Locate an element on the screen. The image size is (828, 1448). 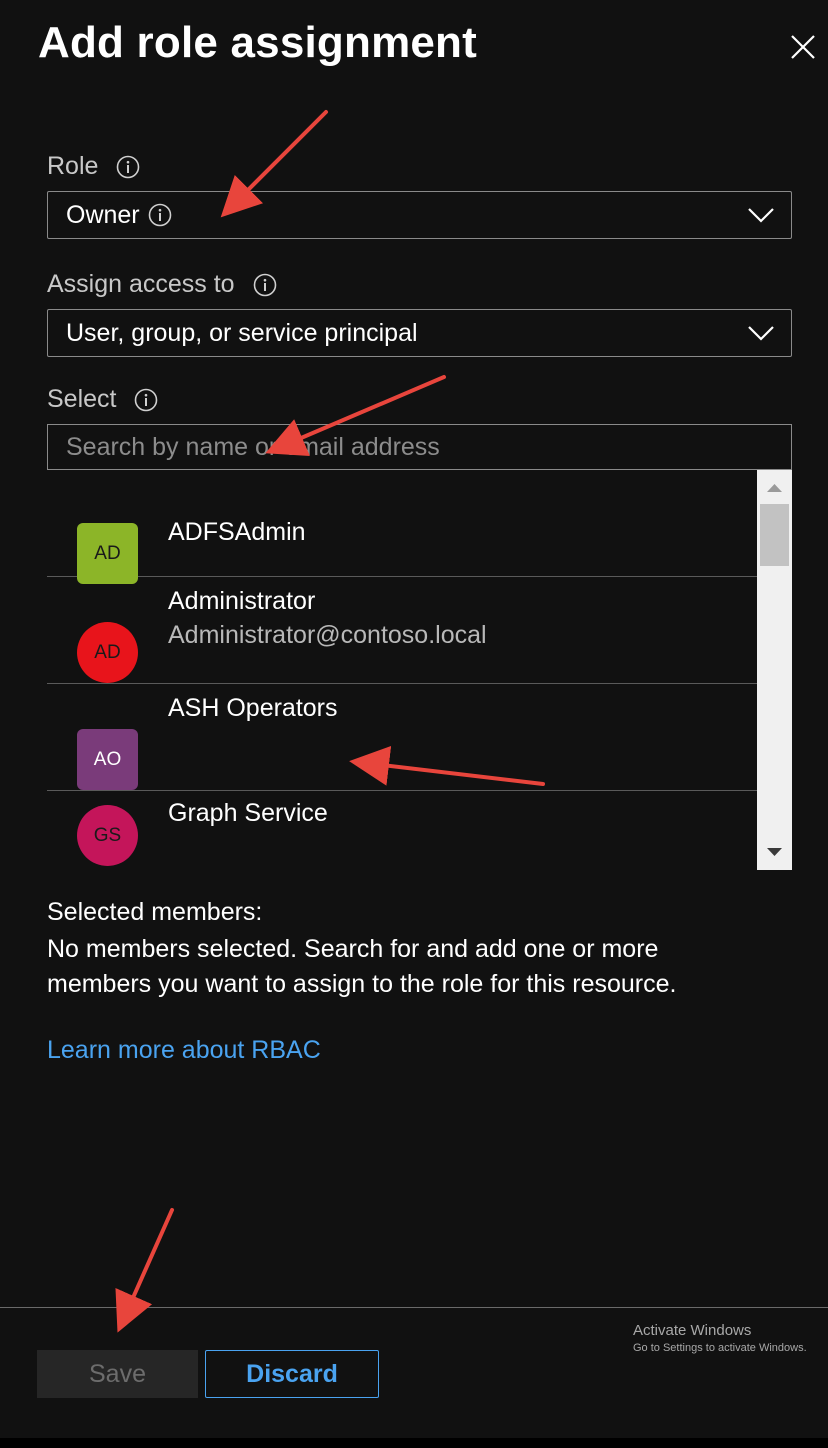
assign-access-label: Assign access to is located at coordinates (141, 284).